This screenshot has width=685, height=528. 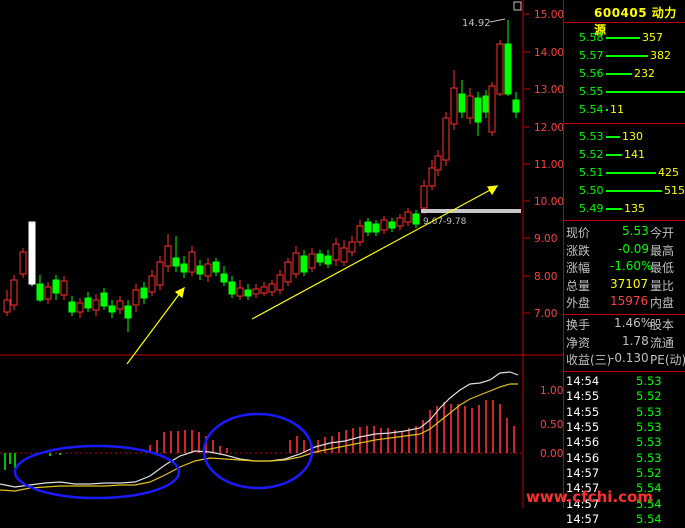 What do you see at coordinates (624, 110) in the screenshot?
I see `ask-row: 5.54 11` at bounding box center [624, 110].